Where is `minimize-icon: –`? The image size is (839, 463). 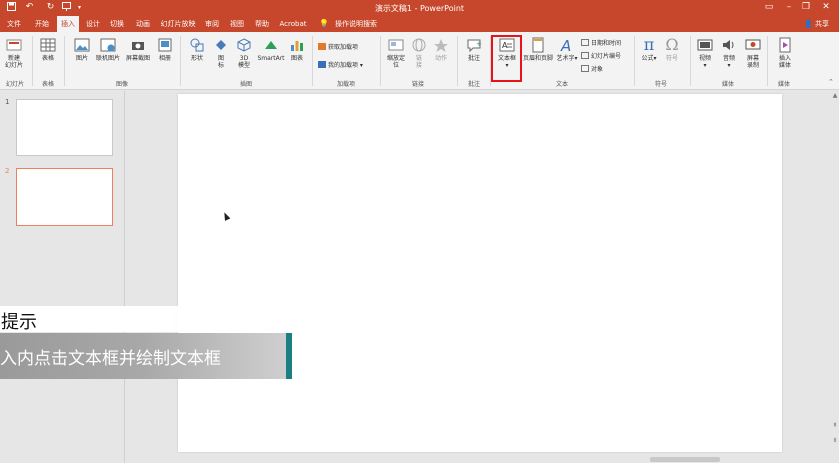
minimize-icon: – is located at coordinates (789, 7).